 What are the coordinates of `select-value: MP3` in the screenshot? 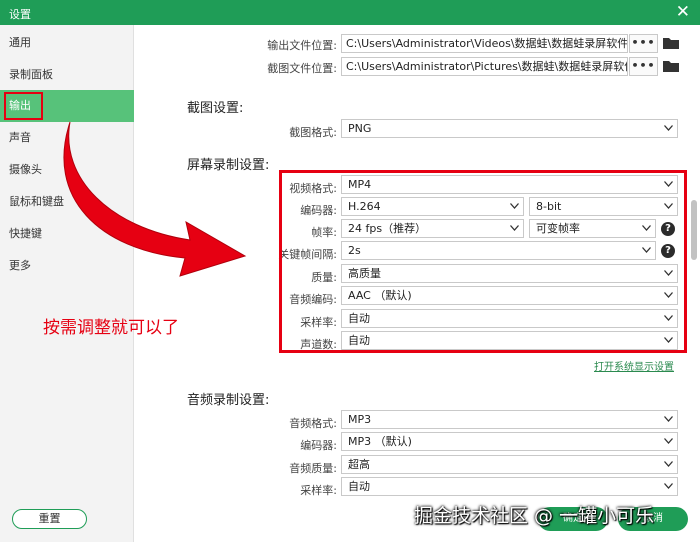 It's located at (360, 419).